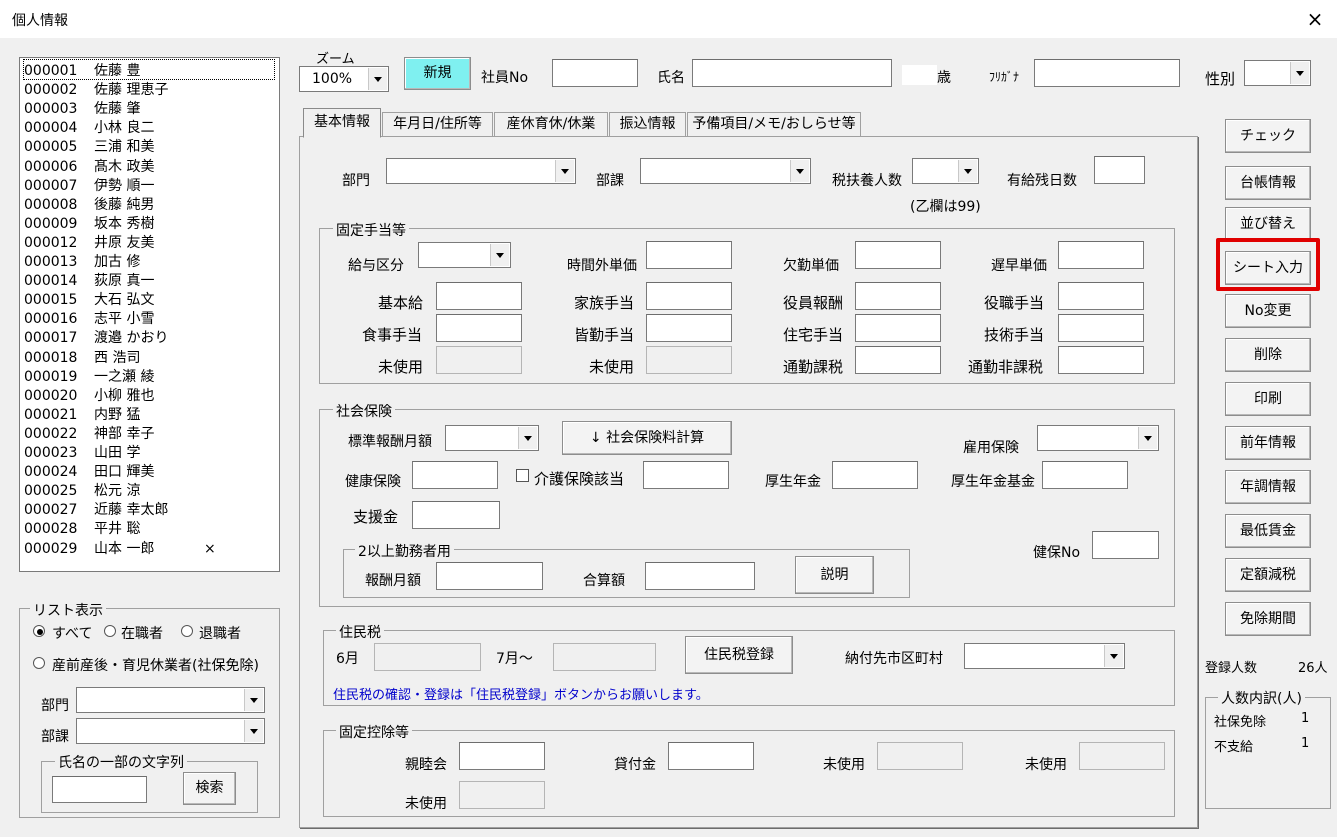 This screenshot has height=837, width=1337. What do you see at coordinates (1101, 328) in the screenshot?
I see `skill-input` at bounding box center [1101, 328].